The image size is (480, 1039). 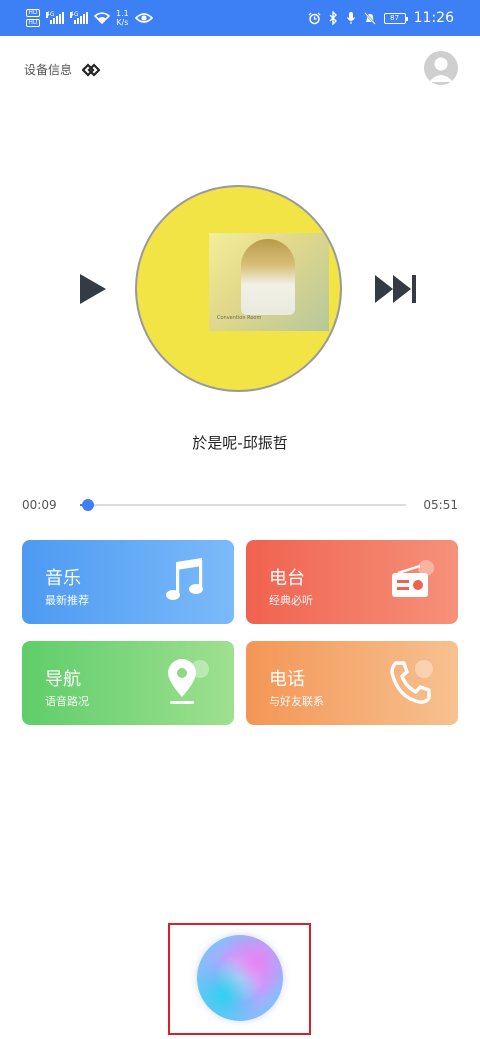 What do you see at coordinates (396, 289) in the screenshot?
I see `next-track-icon` at bounding box center [396, 289].